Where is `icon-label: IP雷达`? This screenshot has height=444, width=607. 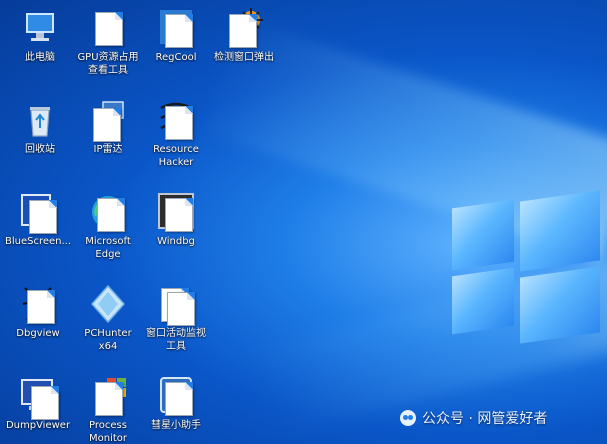 icon-label: IP雷达 is located at coordinates (108, 149).